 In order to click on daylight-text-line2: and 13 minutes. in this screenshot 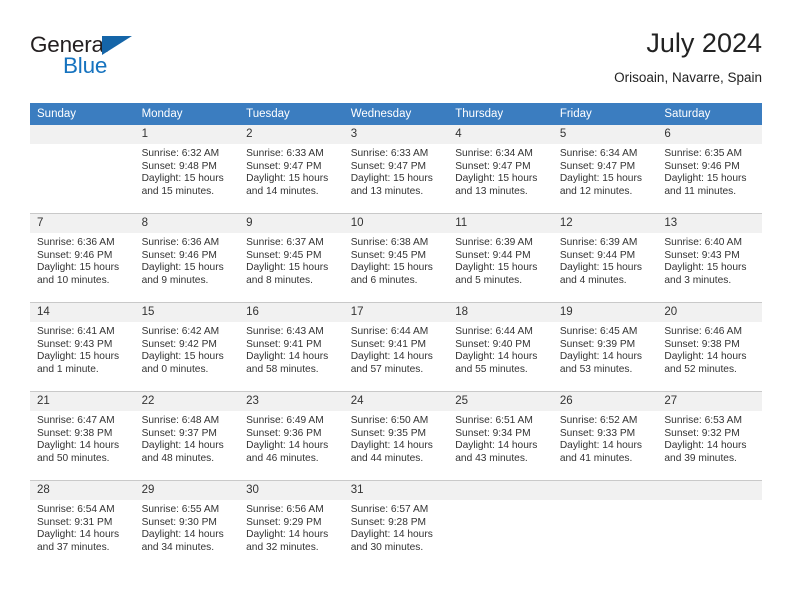, I will do `click(491, 191)`.